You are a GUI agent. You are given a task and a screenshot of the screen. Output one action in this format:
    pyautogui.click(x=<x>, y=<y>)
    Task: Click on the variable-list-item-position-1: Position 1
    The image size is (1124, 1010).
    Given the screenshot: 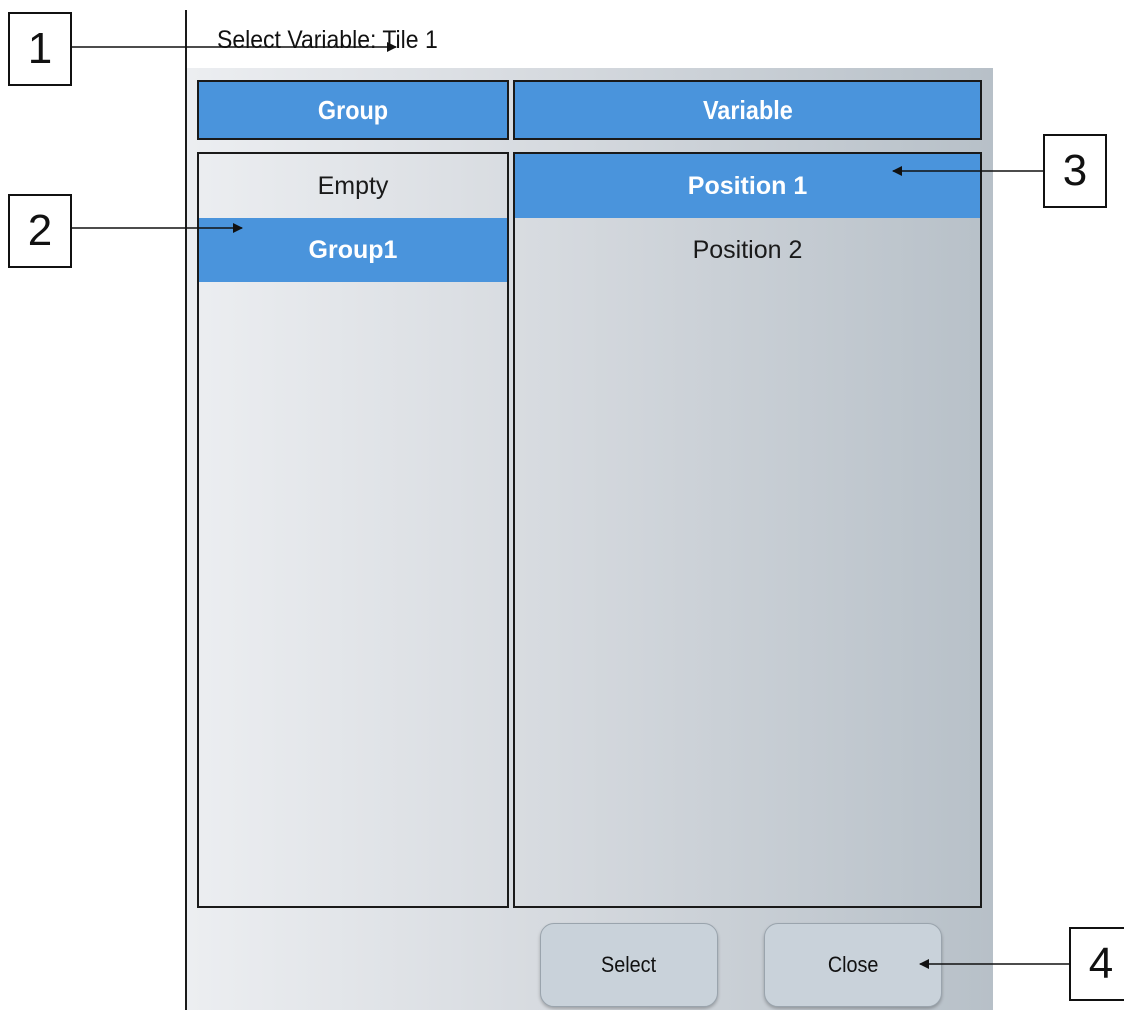 What is the action you would take?
    pyautogui.click(x=747, y=186)
    